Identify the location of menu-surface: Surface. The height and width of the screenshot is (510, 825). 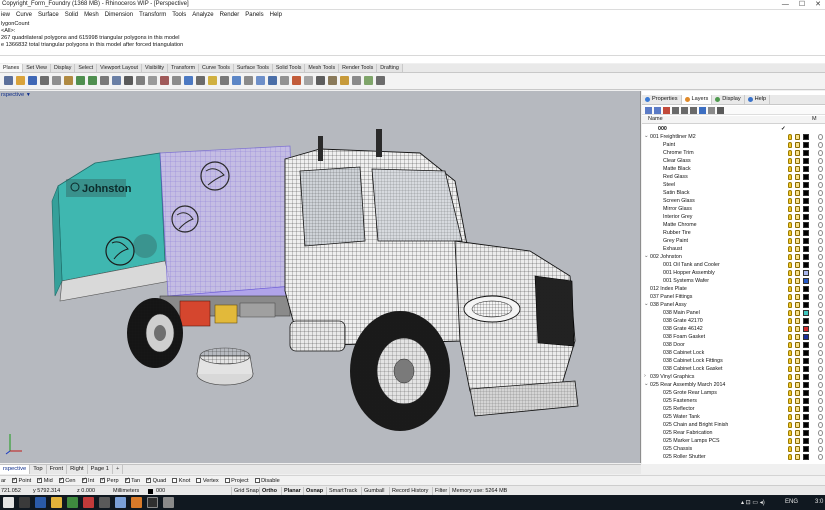
(48, 15).